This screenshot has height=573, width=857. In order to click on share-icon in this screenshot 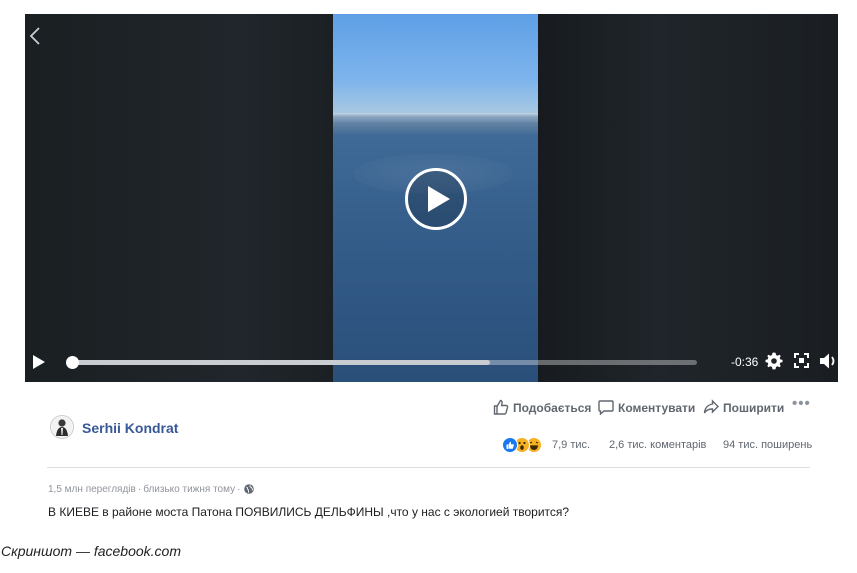, I will do `click(711, 406)`.